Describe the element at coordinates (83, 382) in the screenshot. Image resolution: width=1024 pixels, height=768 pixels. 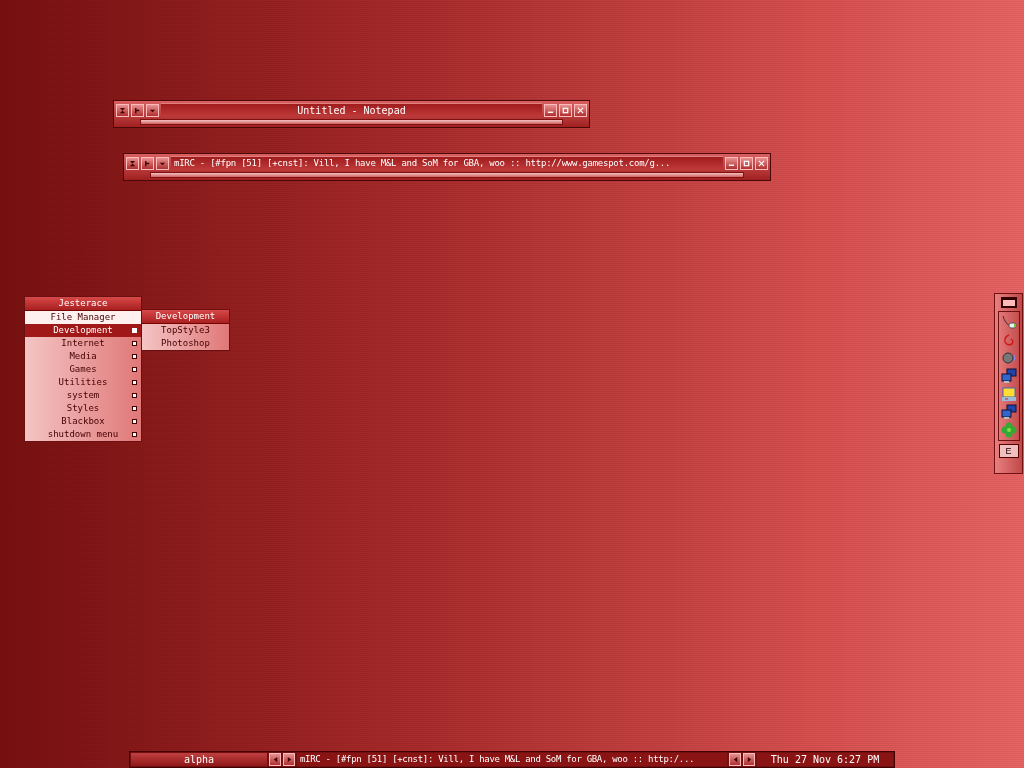
I see `menu-item: Utilities` at that location.